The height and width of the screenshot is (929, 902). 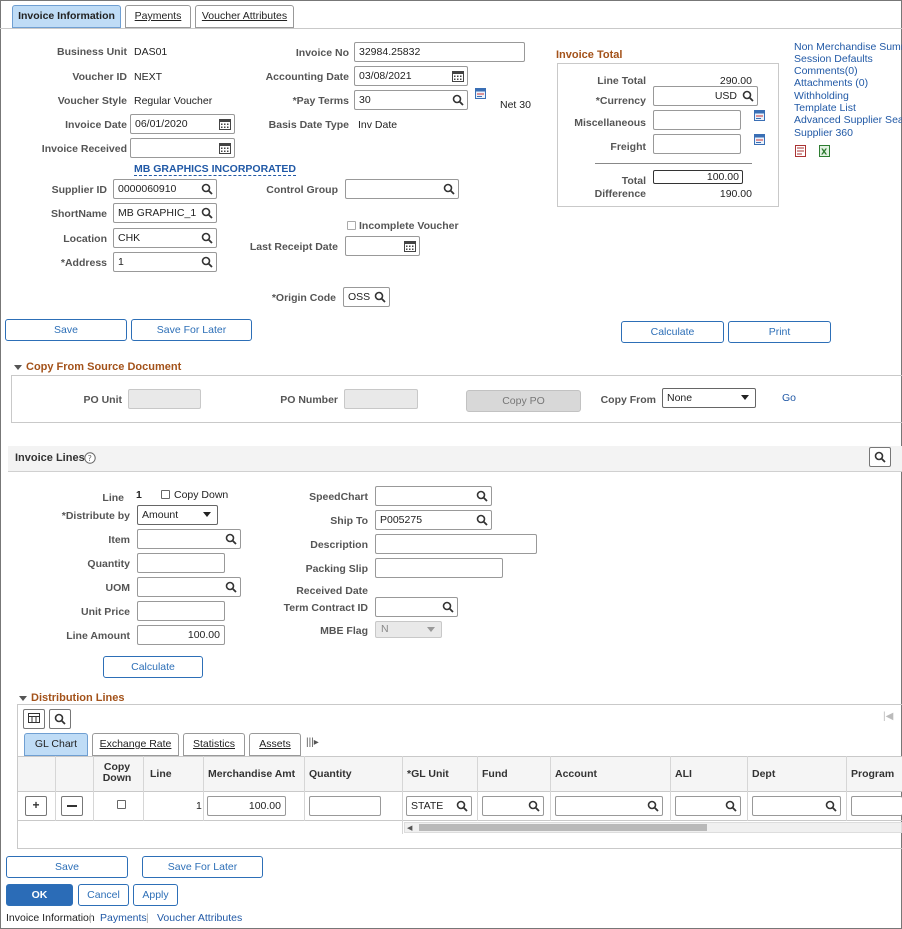 I want to click on item-field, so click(x=189, y=539).